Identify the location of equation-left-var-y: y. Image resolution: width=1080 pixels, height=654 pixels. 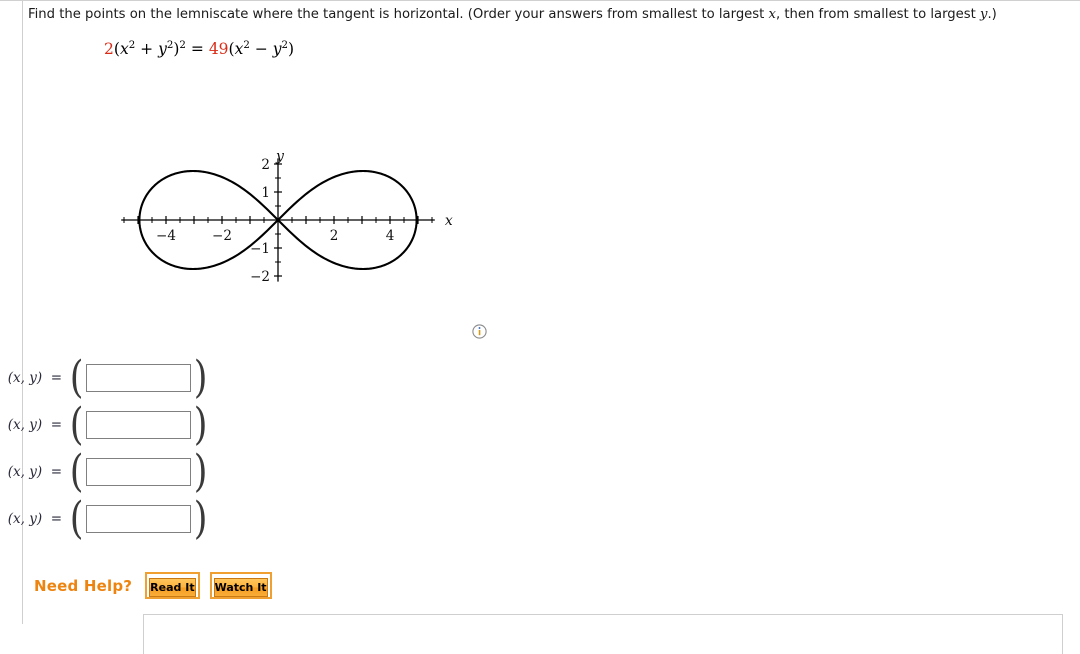
(162, 49).